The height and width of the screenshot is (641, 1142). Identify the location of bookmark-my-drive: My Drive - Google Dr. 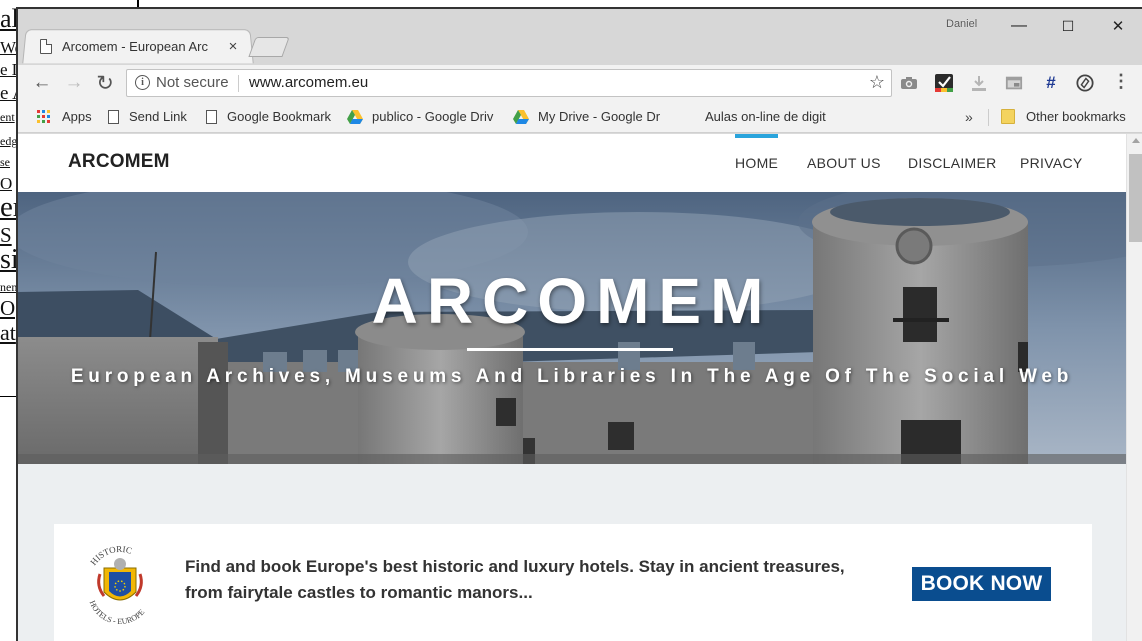
(589, 116).